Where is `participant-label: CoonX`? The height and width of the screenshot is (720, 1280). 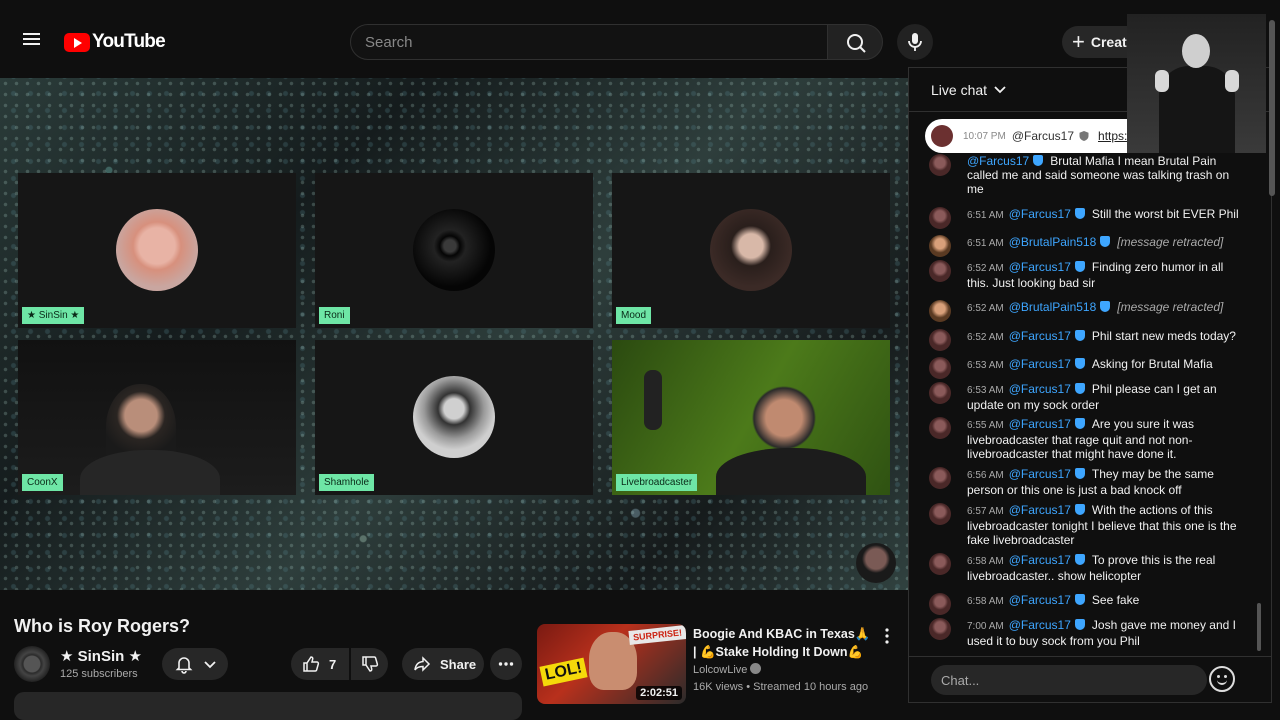
participant-label: CoonX is located at coordinates (42, 482).